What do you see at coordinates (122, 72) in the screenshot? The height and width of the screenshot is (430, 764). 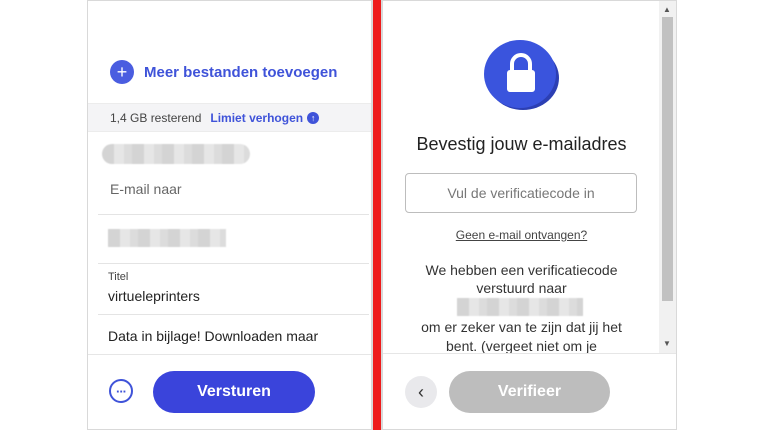 I see `plus-icon: +` at bounding box center [122, 72].